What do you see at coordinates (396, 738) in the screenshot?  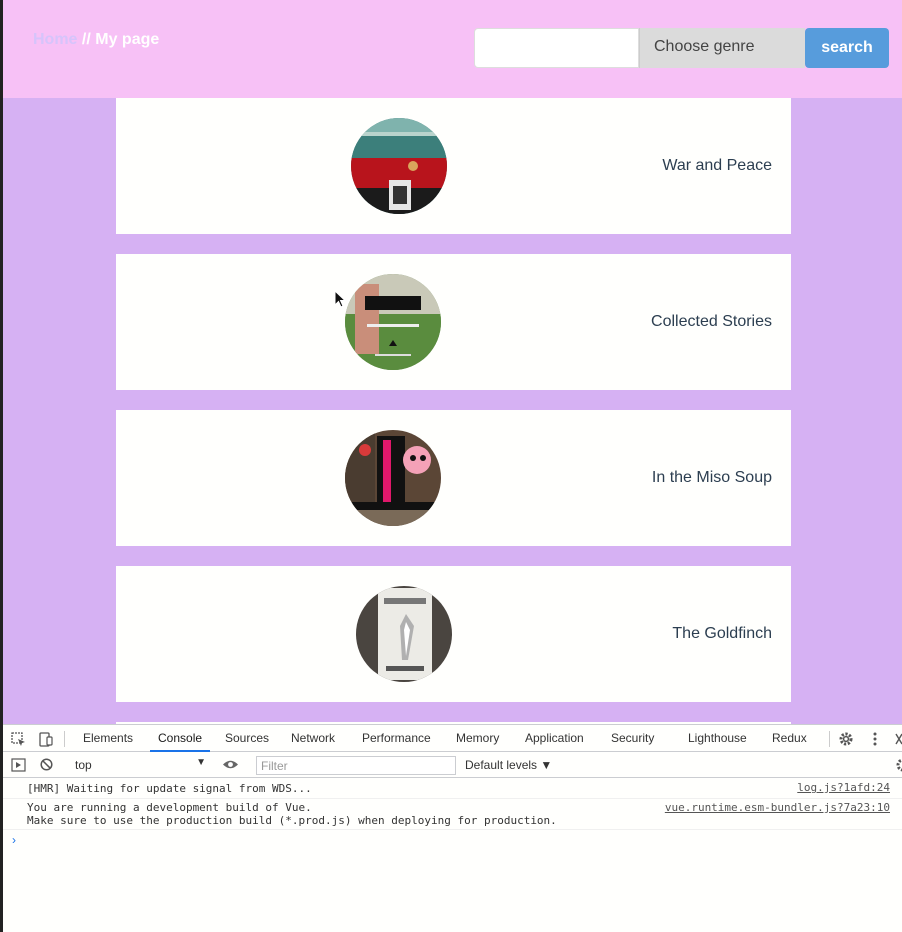 I see `tab-performance: Performance` at bounding box center [396, 738].